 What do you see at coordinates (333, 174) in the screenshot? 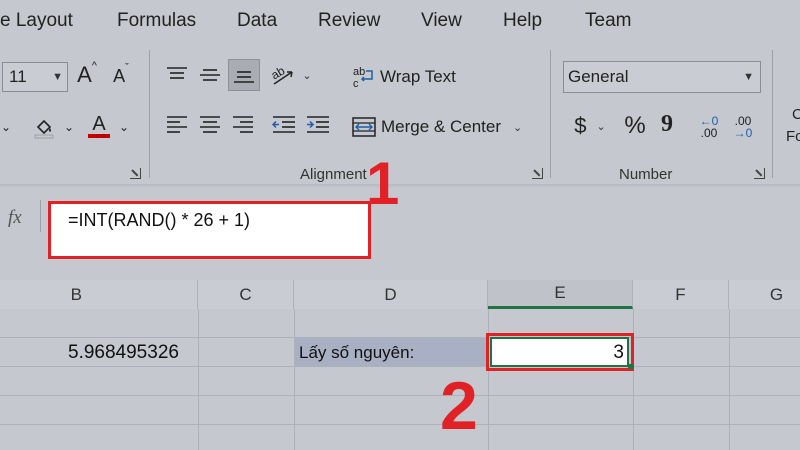
I see `alignment-group-label: Alignment` at bounding box center [333, 174].